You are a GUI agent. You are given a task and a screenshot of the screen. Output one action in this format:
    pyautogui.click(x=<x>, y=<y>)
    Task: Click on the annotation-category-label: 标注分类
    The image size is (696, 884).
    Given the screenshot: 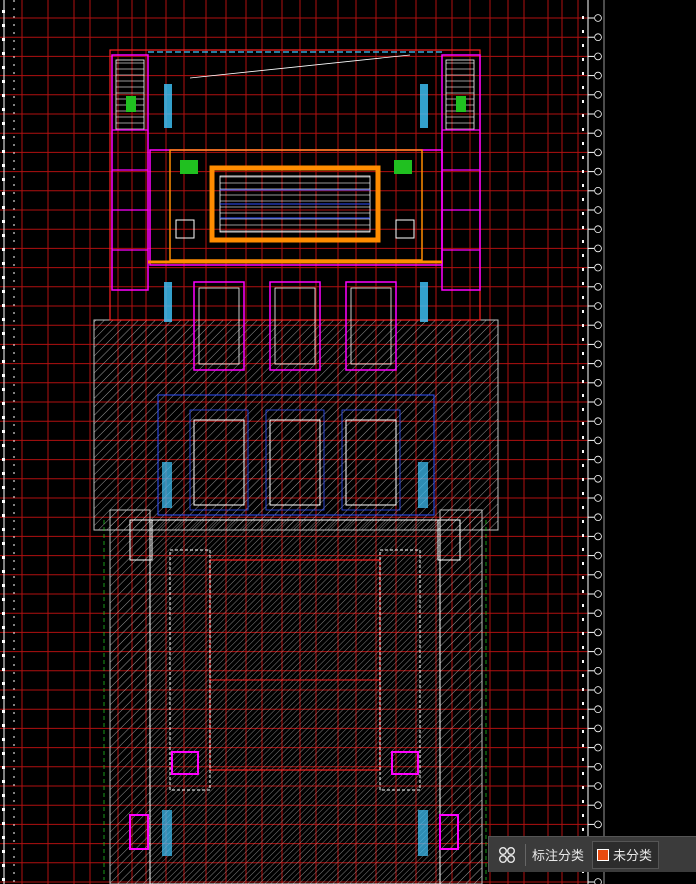 What is the action you would take?
    pyautogui.click(x=558, y=855)
    